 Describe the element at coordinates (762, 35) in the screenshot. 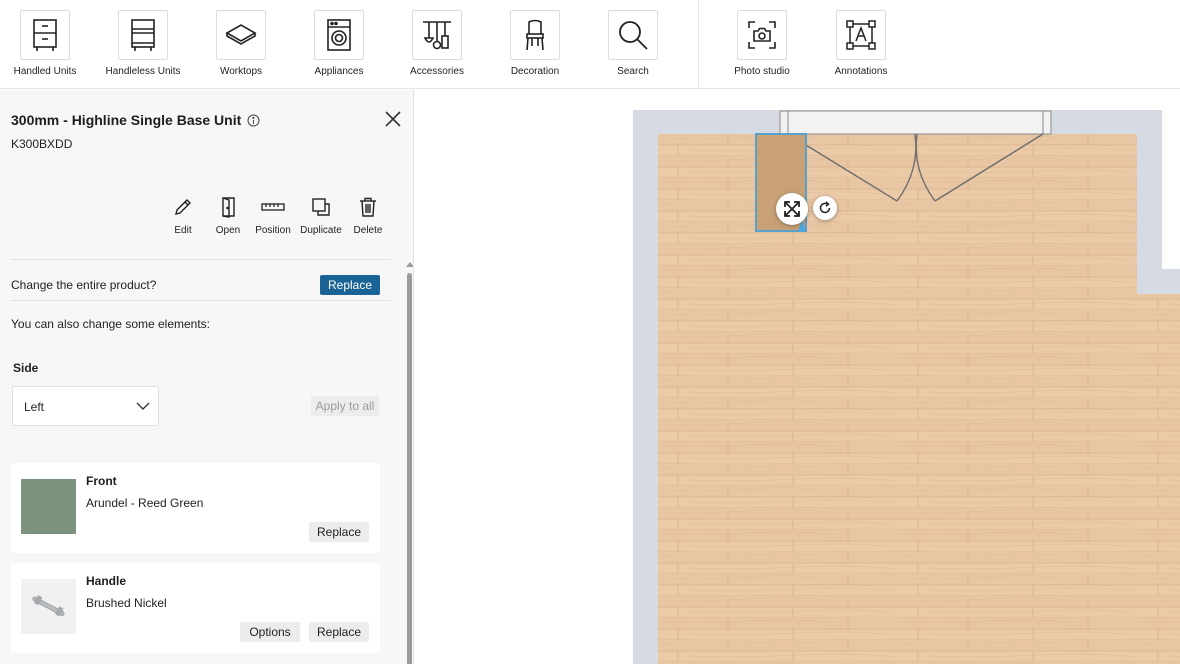

I see `camera-icon` at that location.